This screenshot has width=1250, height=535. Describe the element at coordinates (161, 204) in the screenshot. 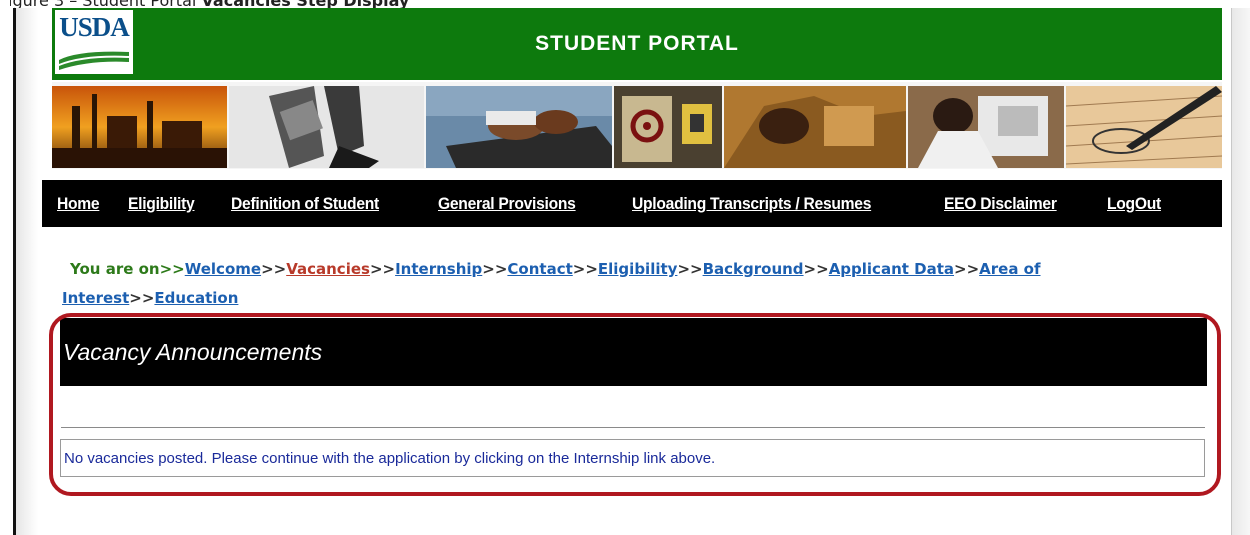

I see `nav-eligibility: Eligibility` at that location.